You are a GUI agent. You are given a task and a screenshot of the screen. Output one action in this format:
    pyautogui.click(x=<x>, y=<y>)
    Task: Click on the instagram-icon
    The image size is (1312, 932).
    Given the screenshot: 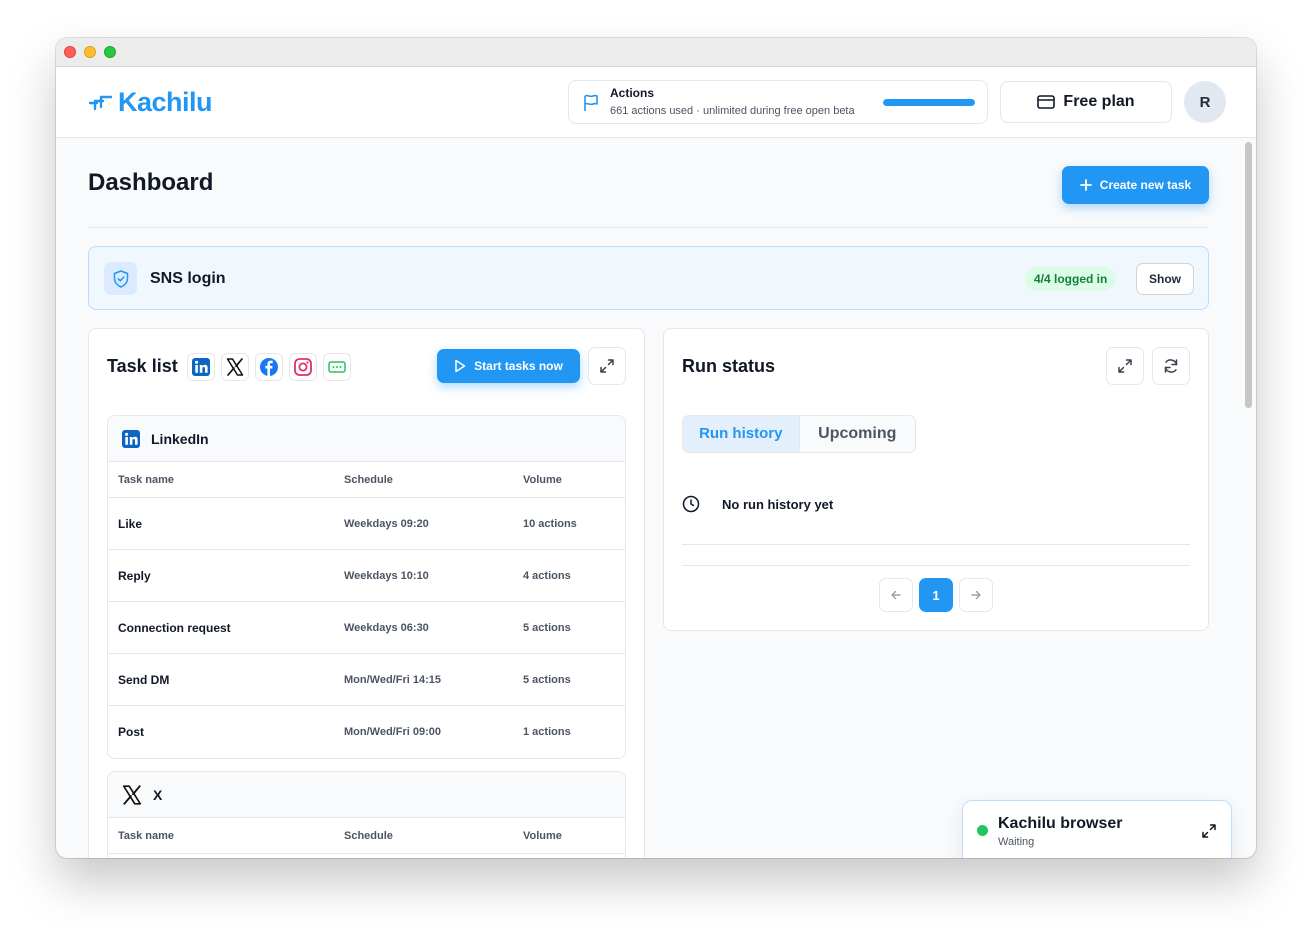 What is the action you would take?
    pyautogui.click(x=303, y=367)
    